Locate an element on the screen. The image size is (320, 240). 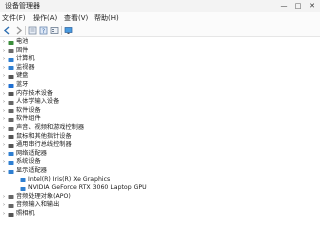
toolbar: ? is located at coordinates (160, 31).